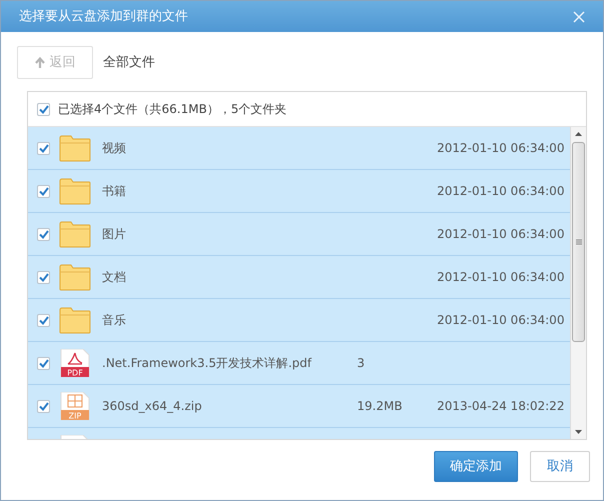 The image size is (604, 501). I want to click on window-title: 选择要从云盘添加到群的文件, so click(103, 17).